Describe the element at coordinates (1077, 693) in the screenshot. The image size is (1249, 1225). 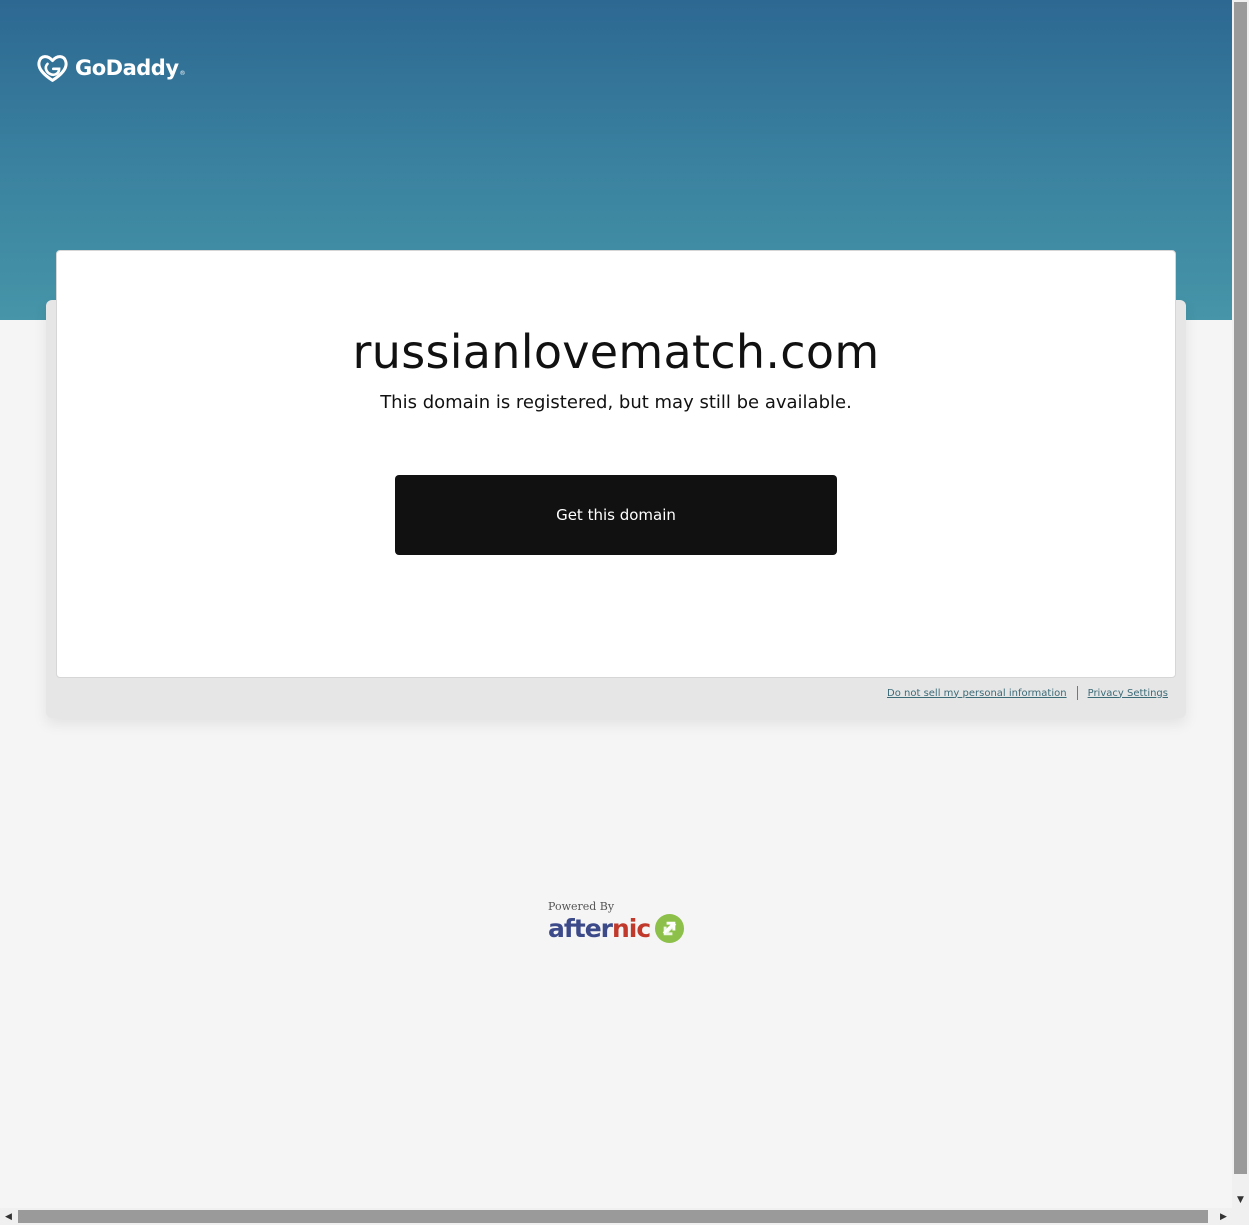
I see `link-divider` at that location.